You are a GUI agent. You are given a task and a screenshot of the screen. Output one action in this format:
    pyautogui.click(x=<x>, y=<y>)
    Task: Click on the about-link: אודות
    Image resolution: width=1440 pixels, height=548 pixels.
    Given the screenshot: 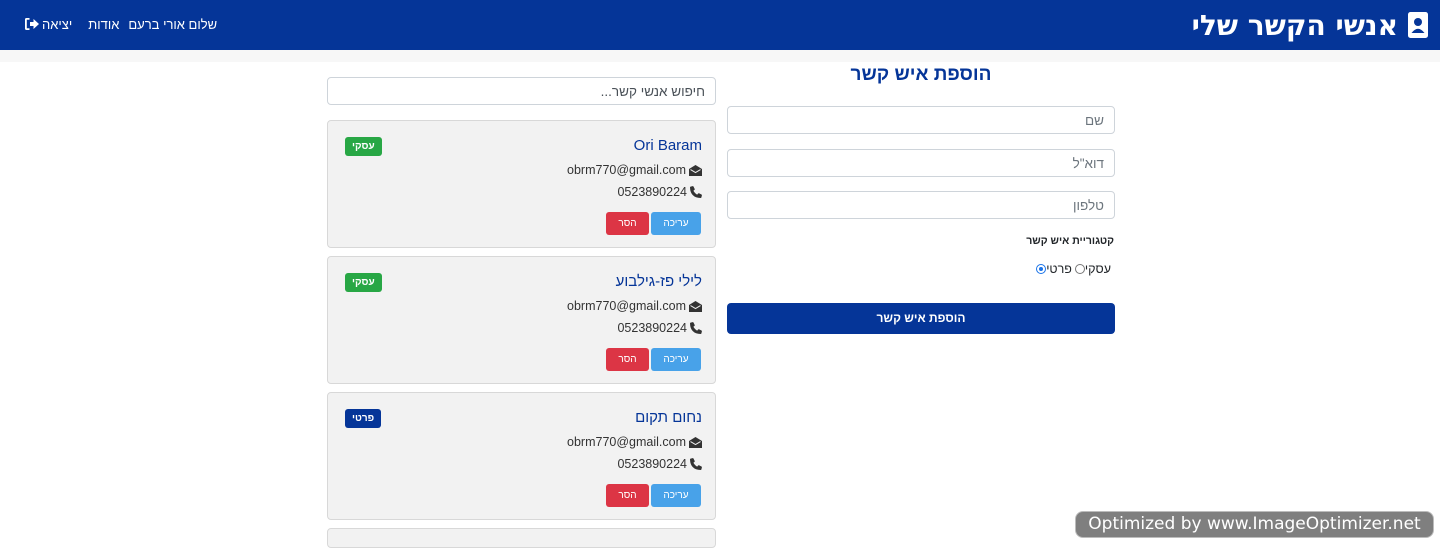 What is the action you would take?
    pyautogui.click(x=103, y=24)
    